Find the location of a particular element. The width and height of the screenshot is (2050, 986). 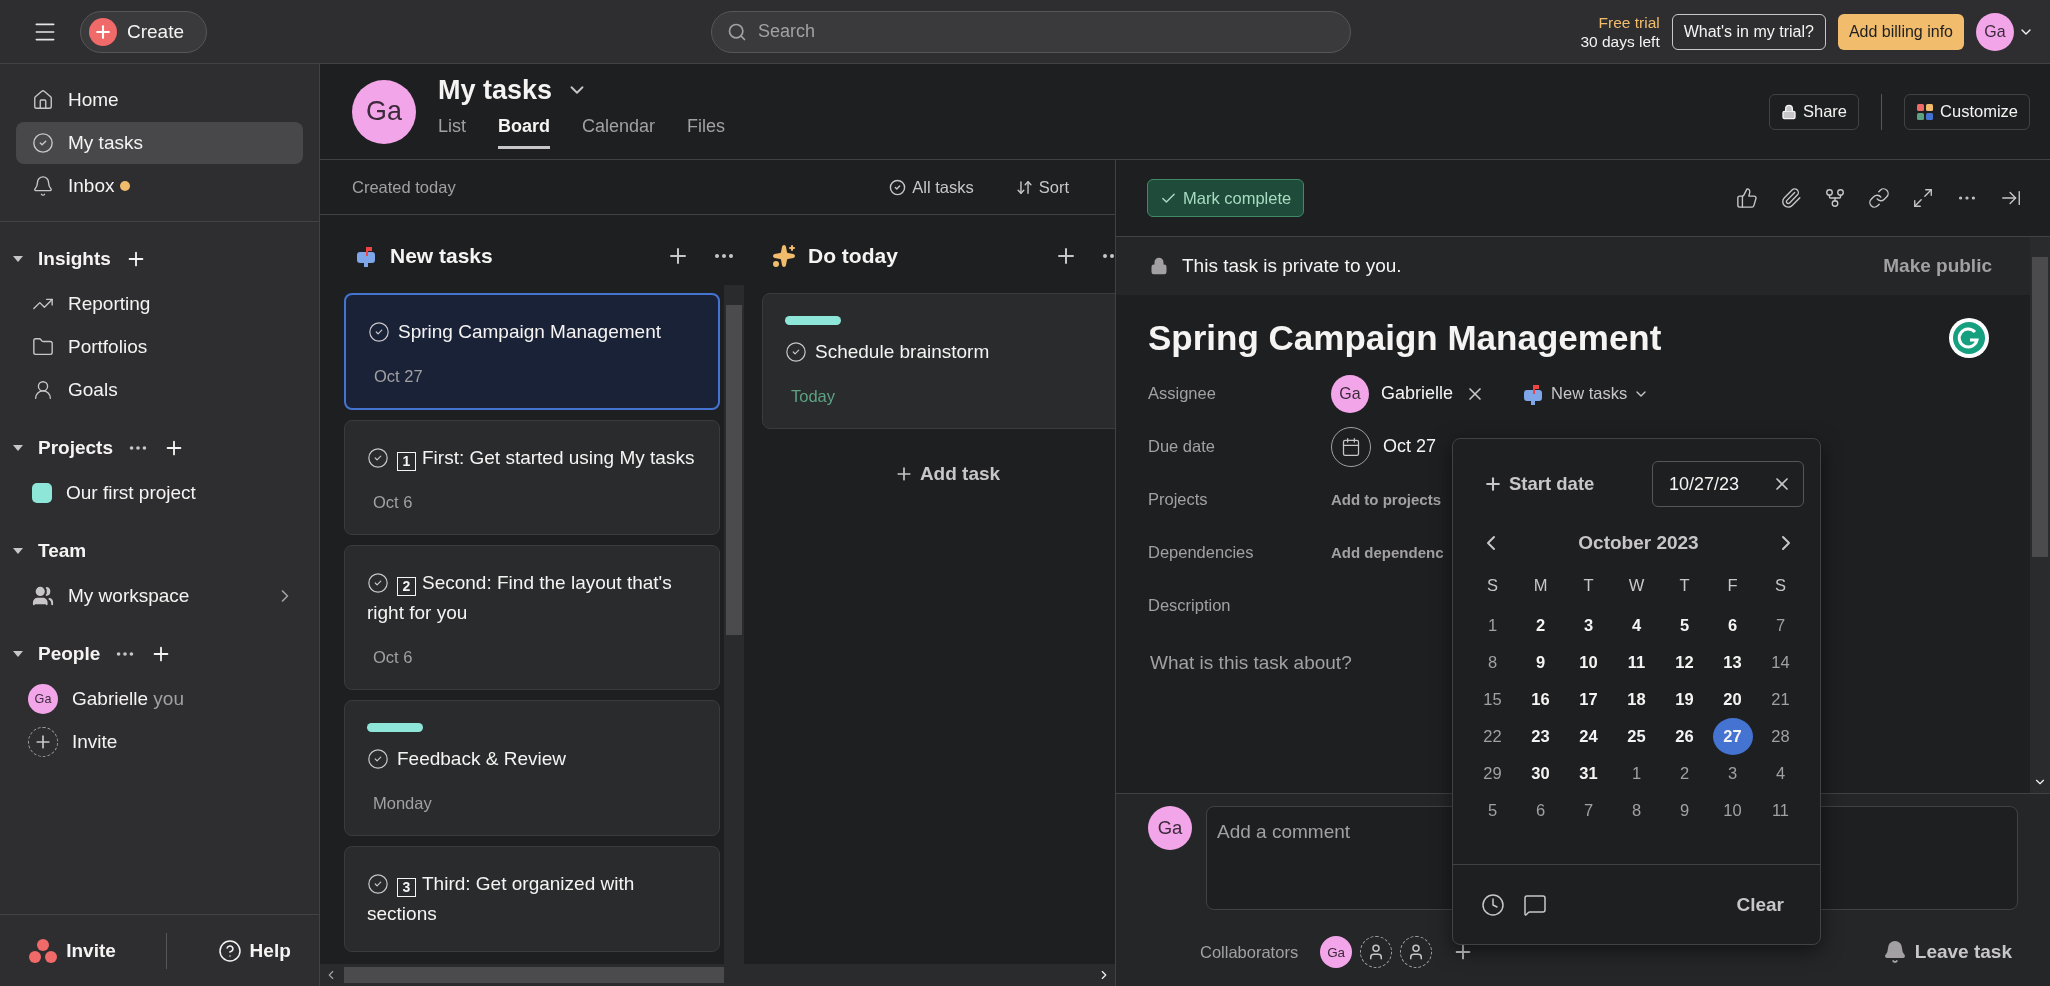

weekday-label: F is located at coordinates (1732, 585).